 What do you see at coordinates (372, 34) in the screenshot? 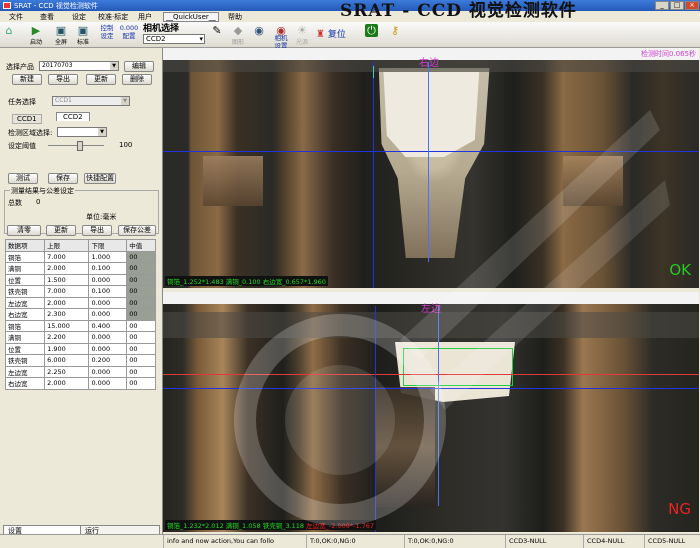
I see `power-button: ⏻` at bounding box center [372, 34].